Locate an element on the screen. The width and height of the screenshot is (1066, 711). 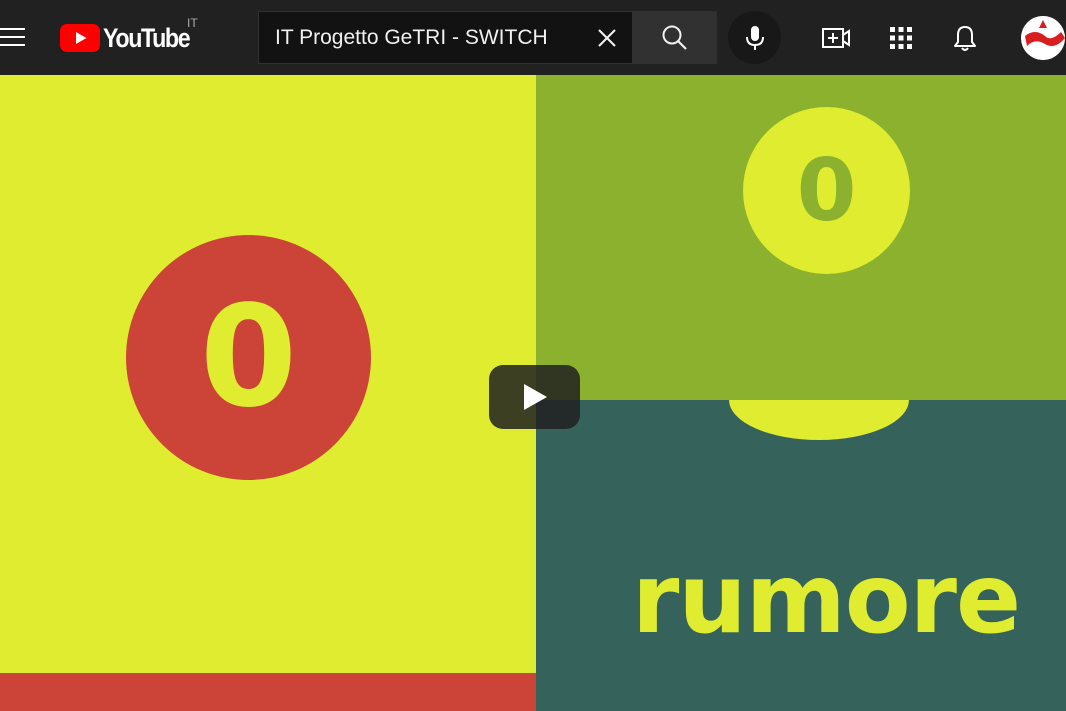
microphone-icon is located at coordinates (754, 37).